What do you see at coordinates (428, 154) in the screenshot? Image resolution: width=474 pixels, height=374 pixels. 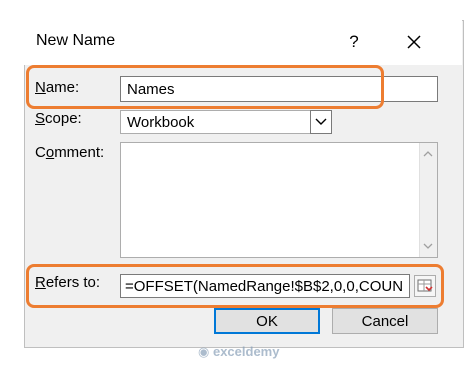 I see `chevron-up-icon` at bounding box center [428, 154].